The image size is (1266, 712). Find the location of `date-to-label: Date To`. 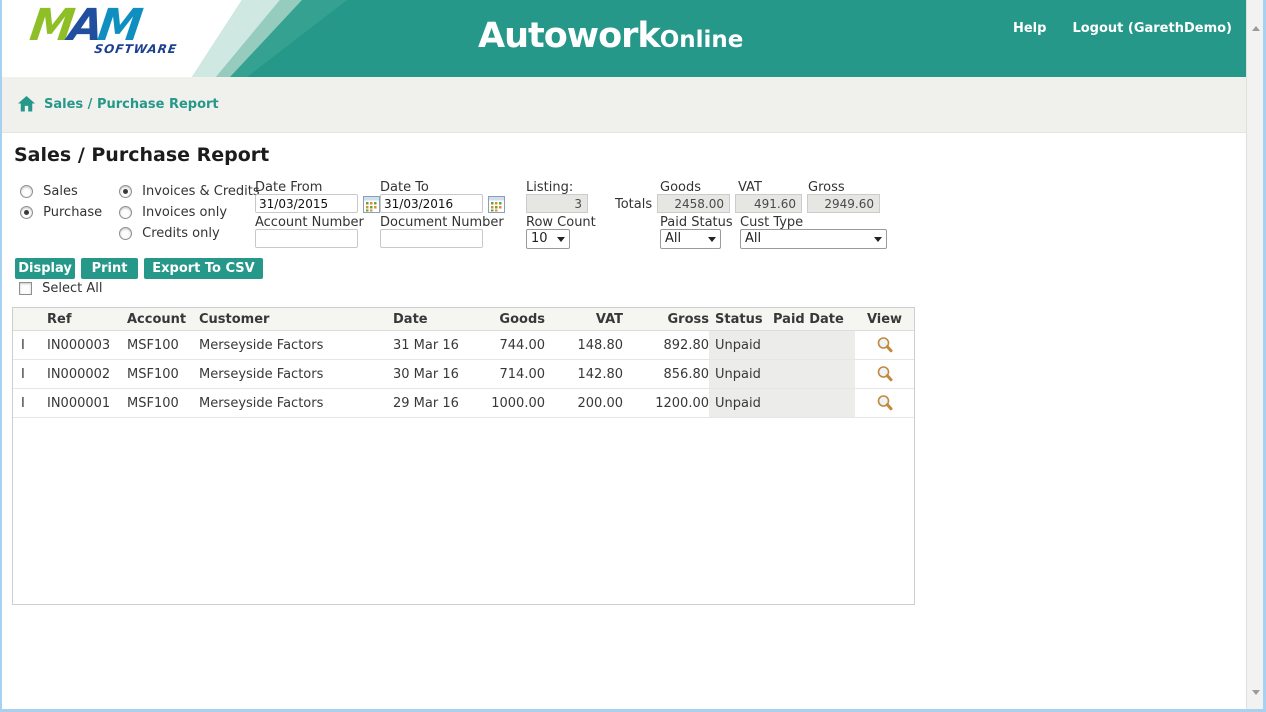

date-to-label: Date To is located at coordinates (404, 187).